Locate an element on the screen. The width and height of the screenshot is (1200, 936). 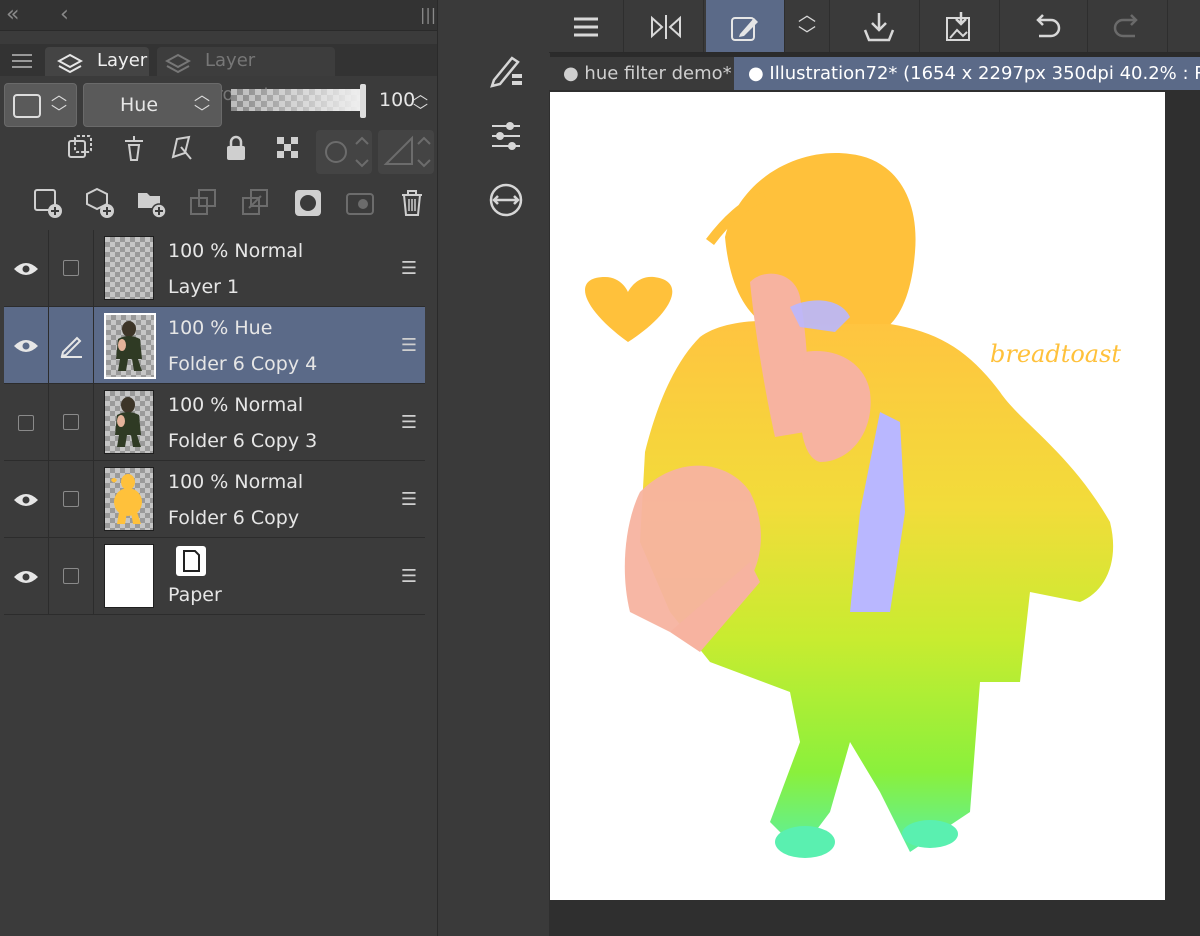
layer-name: Folder 6 Copy 3 is located at coordinates (243, 441).